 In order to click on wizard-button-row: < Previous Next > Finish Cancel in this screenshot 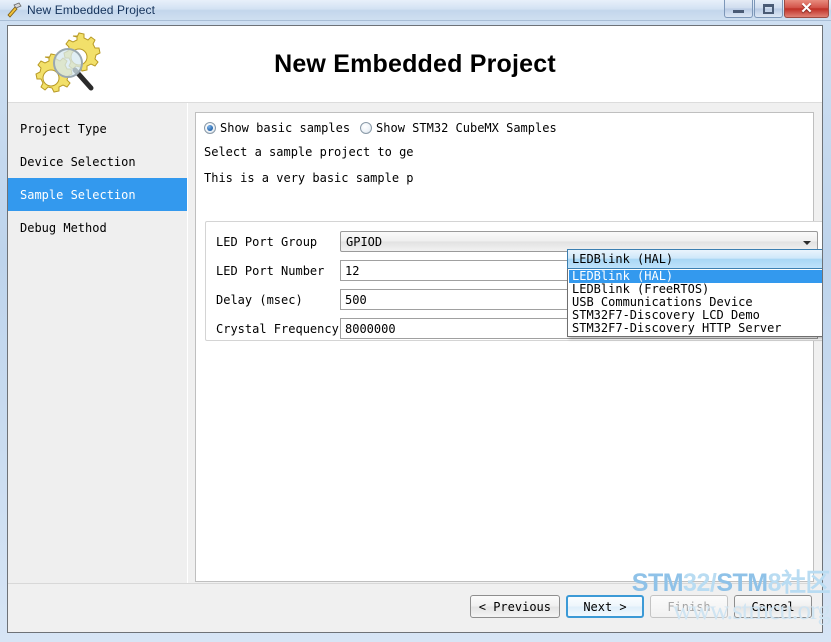, I will do `click(640, 606)`.